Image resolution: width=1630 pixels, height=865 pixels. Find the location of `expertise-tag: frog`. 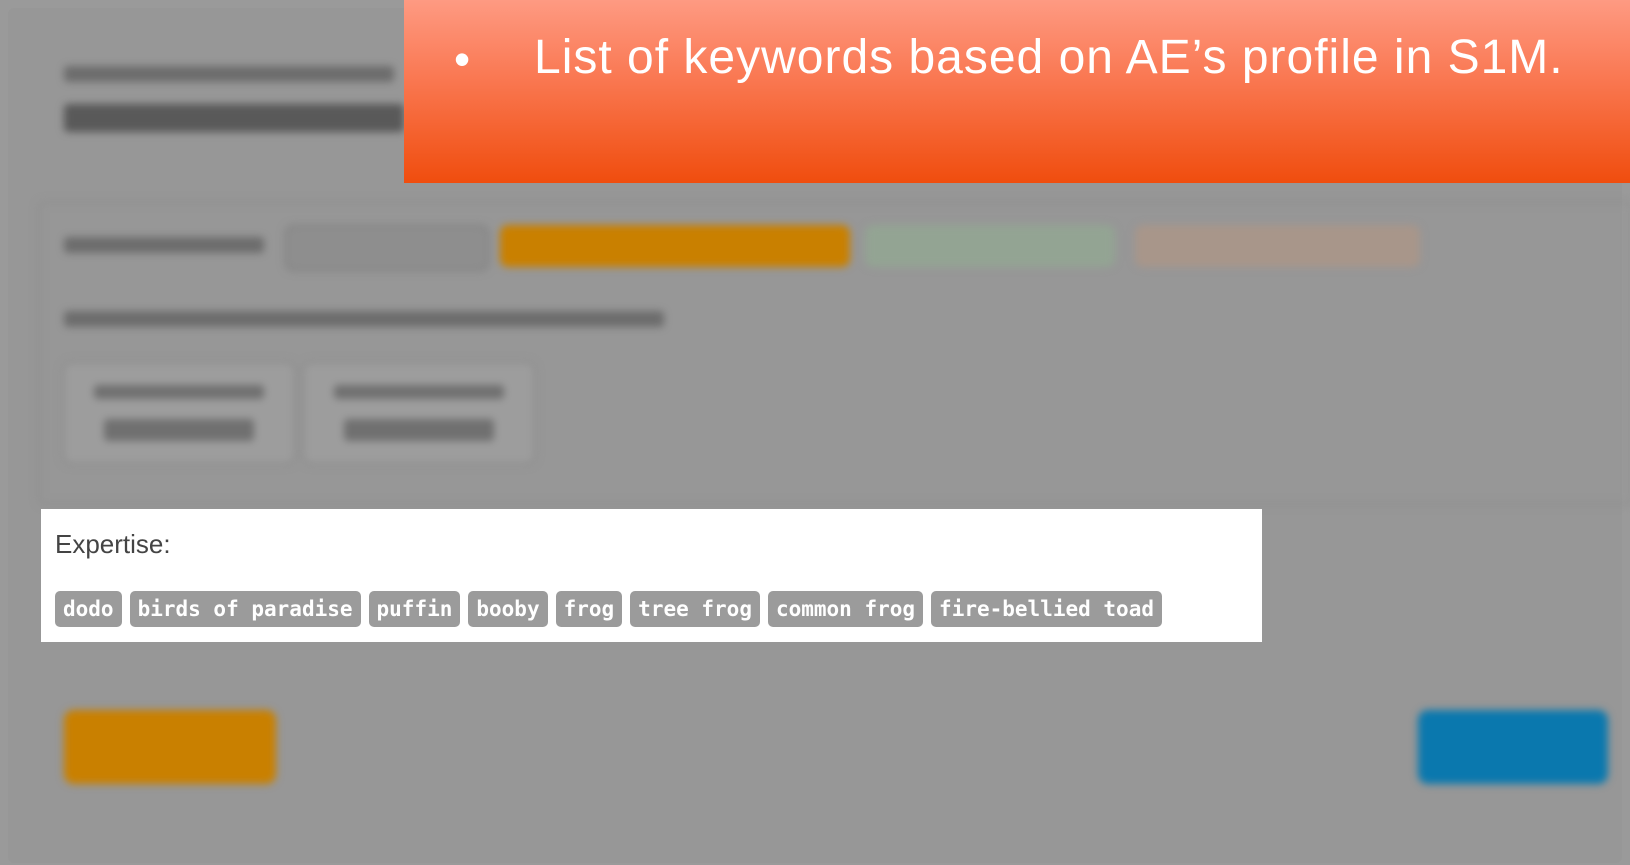

expertise-tag: frog is located at coordinates (589, 609).